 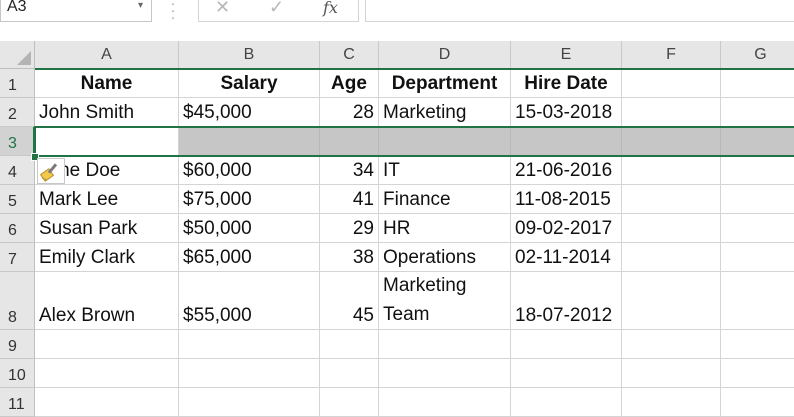 What do you see at coordinates (249, 301) in the screenshot?
I see `cell-b8: $55,000` at bounding box center [249, 301].